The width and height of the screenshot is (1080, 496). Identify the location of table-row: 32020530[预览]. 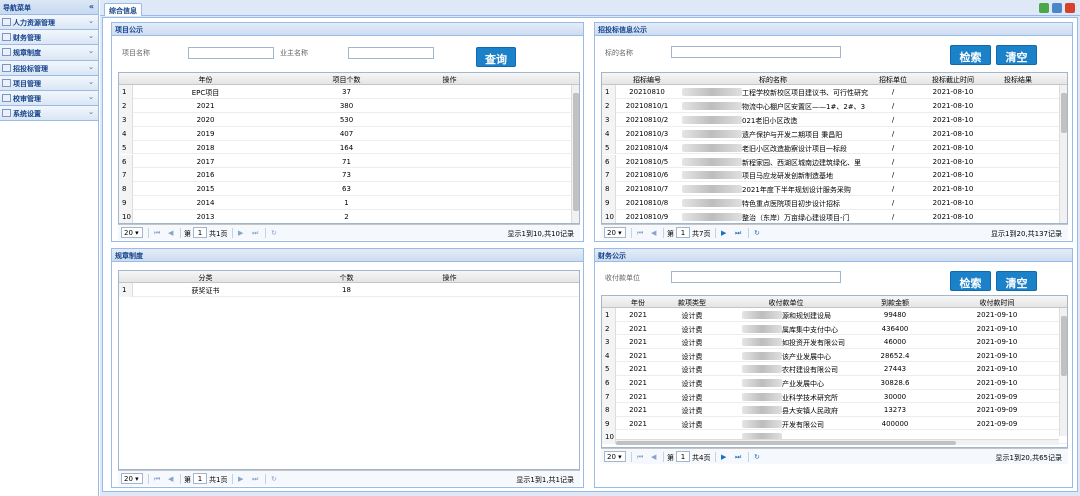
(349, 119).